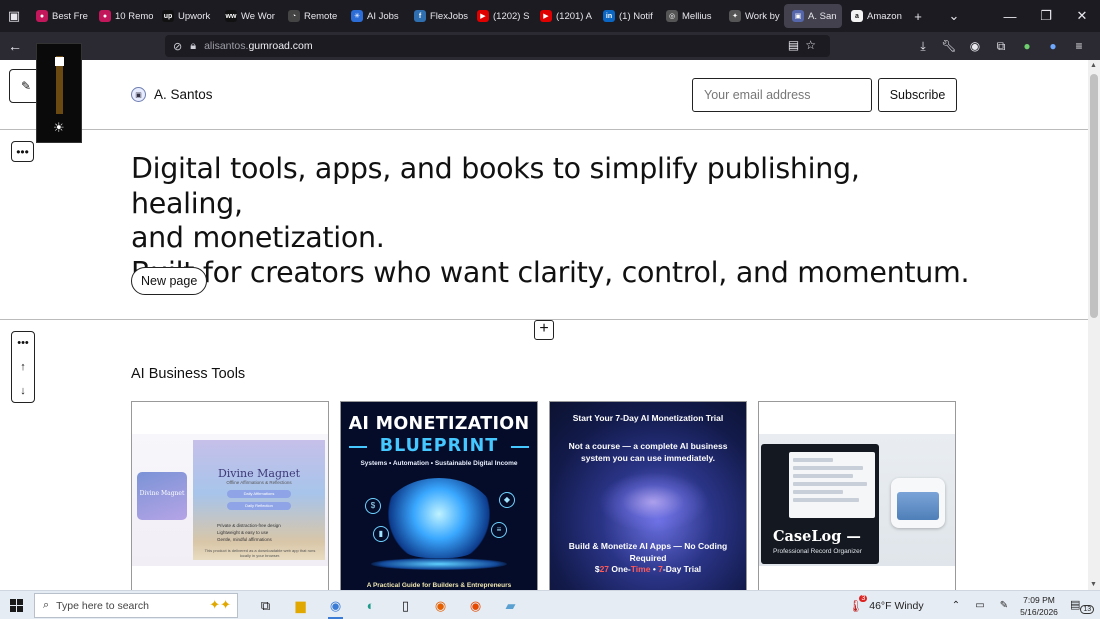 The height and width of the screenshot is (619, 1100). What do you see at coordinates (574, 16) in the screenshot?
I see `tab-label: (1201) A` at bounding box center [574, 16].